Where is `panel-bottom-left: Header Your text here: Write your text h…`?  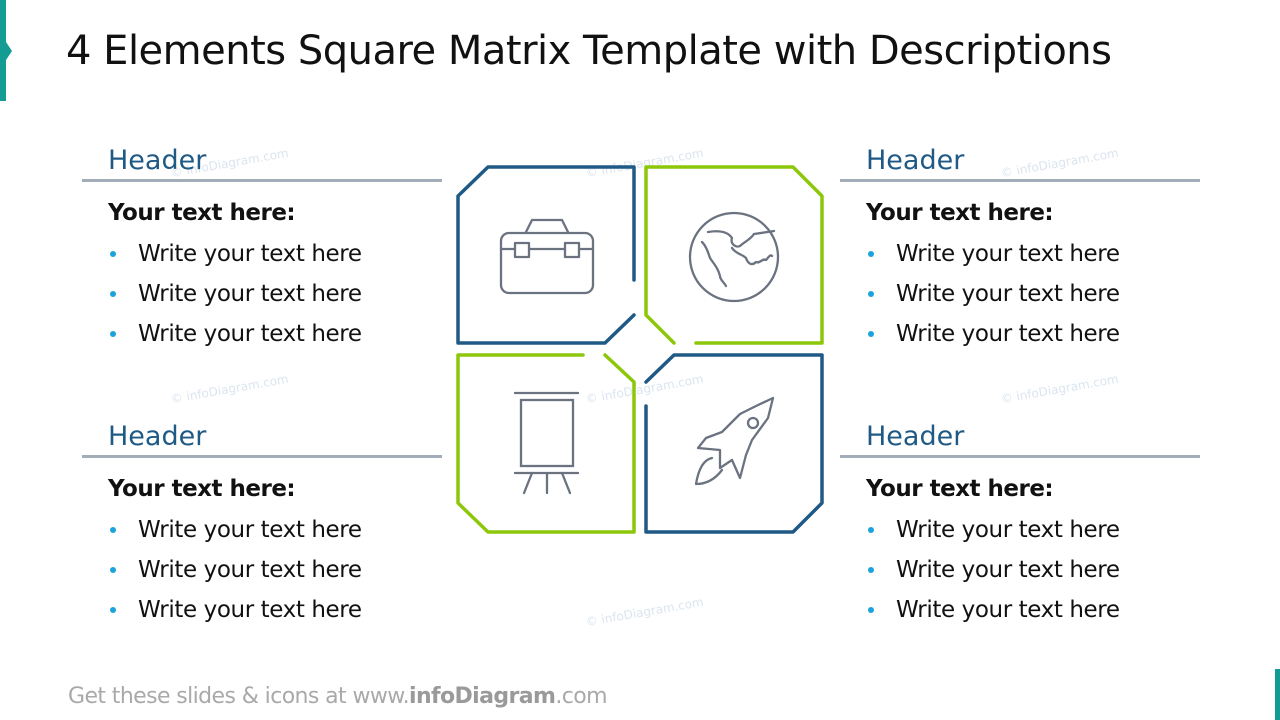
panel-bottom-left: Header Your text here: Write your text h… is located at coordinates (262, 524).